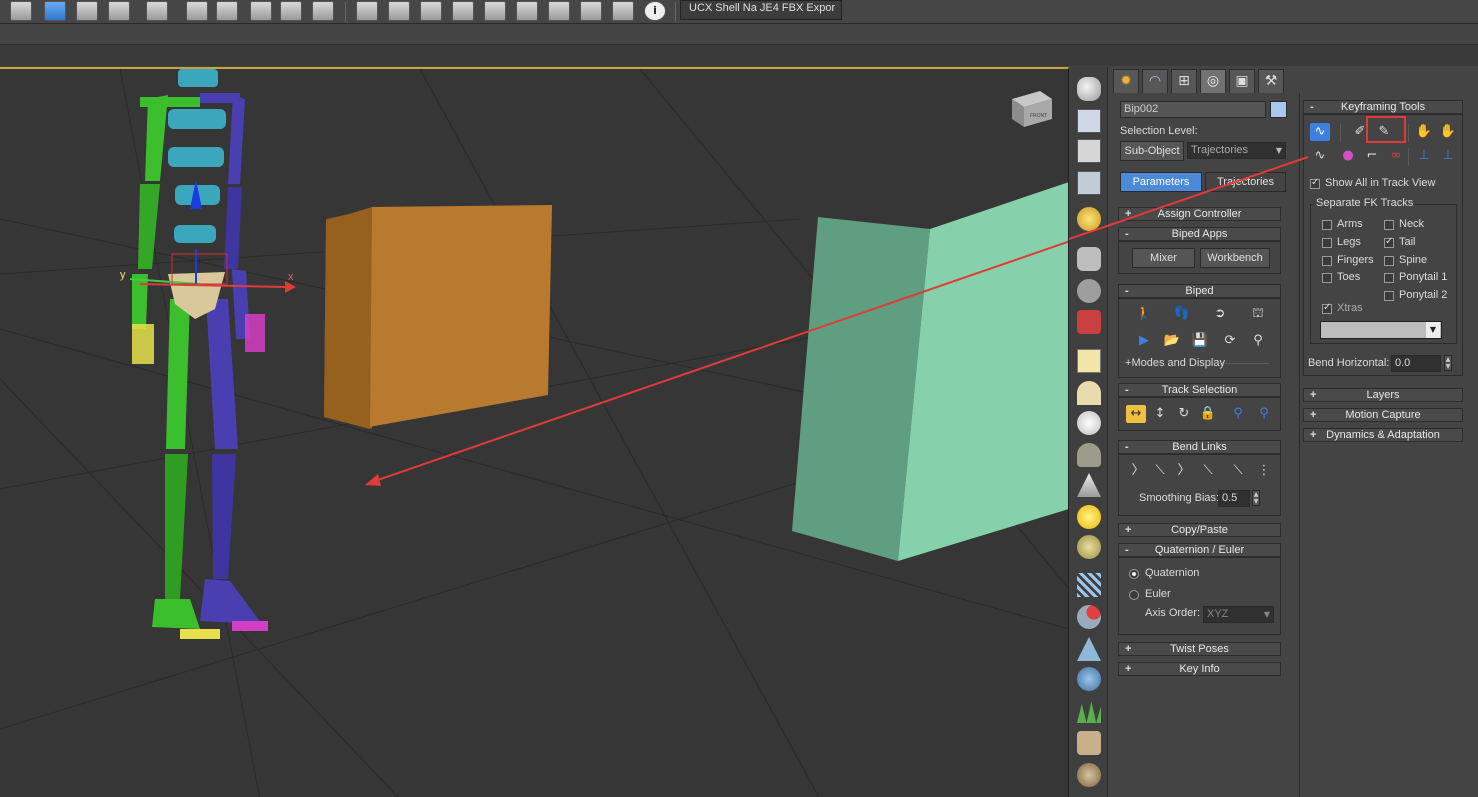 The height and width of the screenshot is (797, 1478). What do you see at coordinates (21, 11) in the screenshot?
I see `viewport-layout-icon` at bounding box center [21, 11].